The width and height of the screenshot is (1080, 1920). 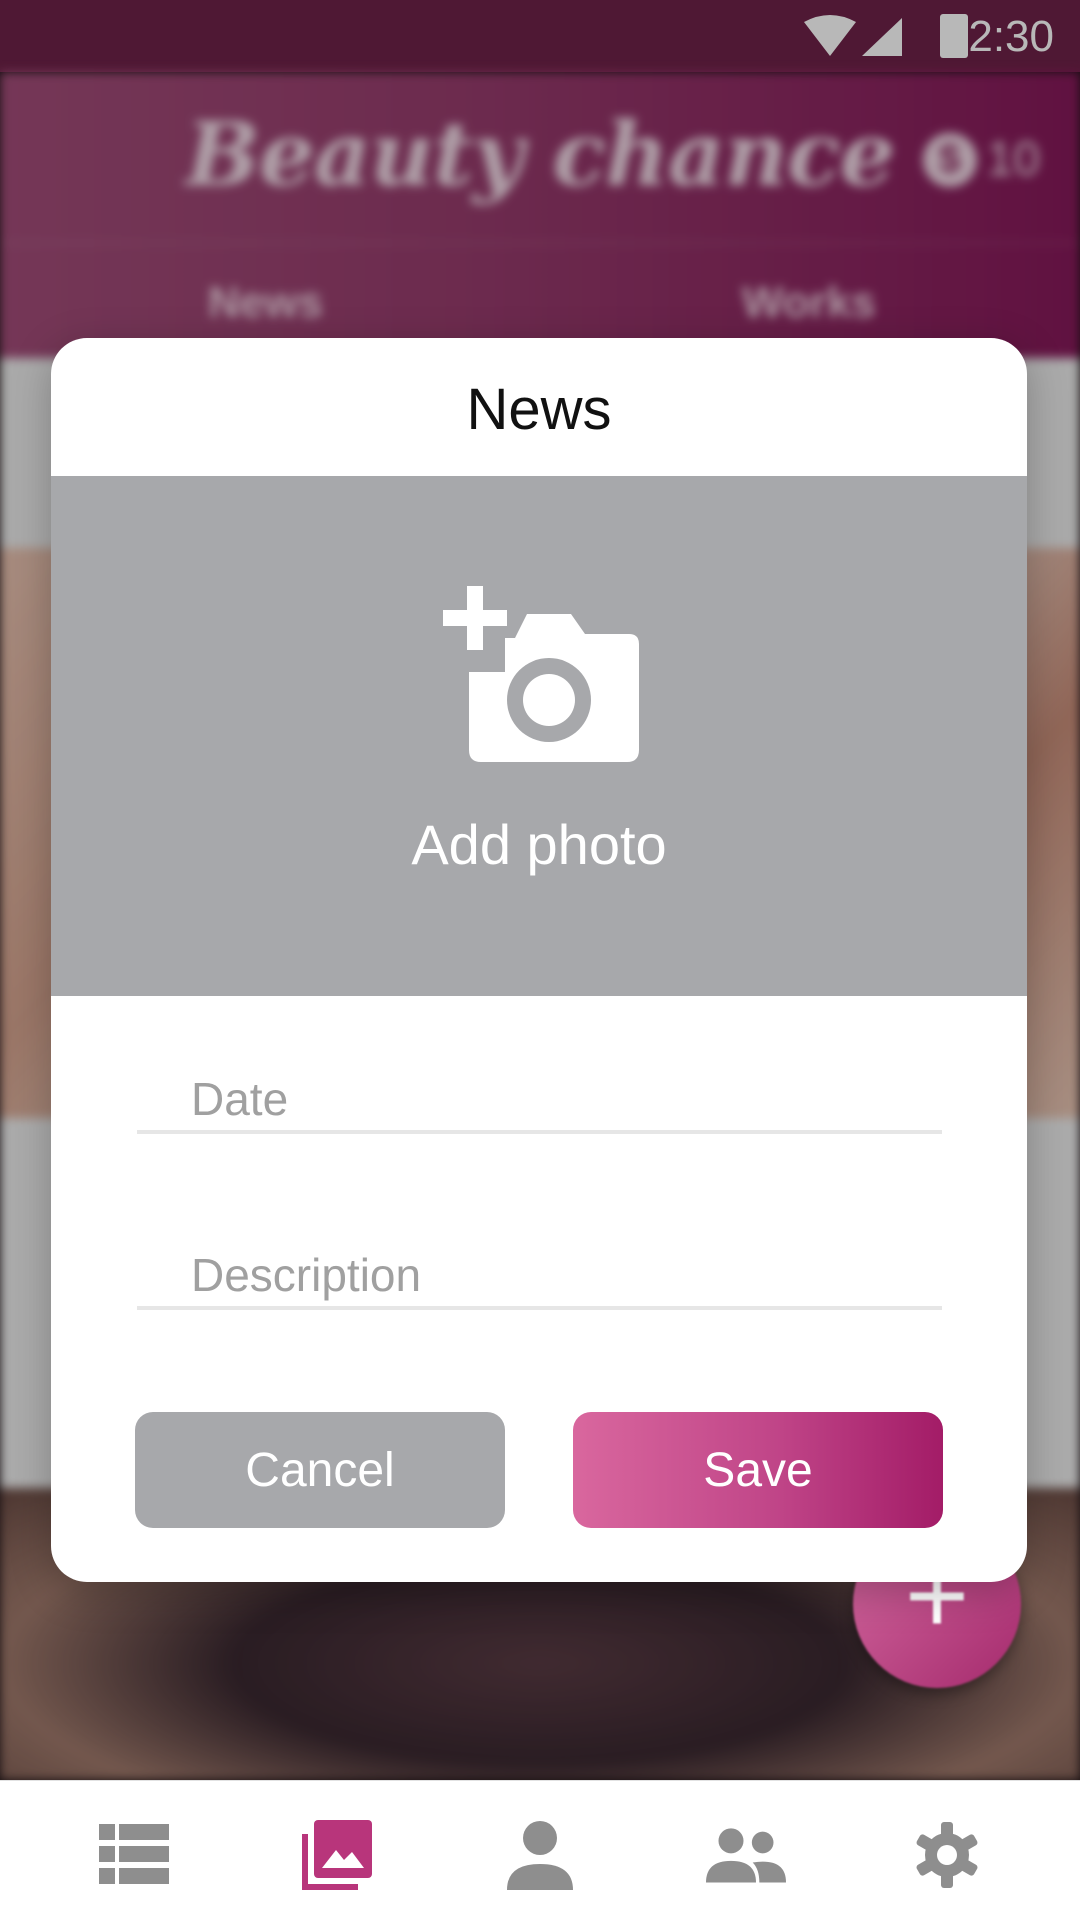 I want to click on dialog-title: News, so click(x=539, y=409).